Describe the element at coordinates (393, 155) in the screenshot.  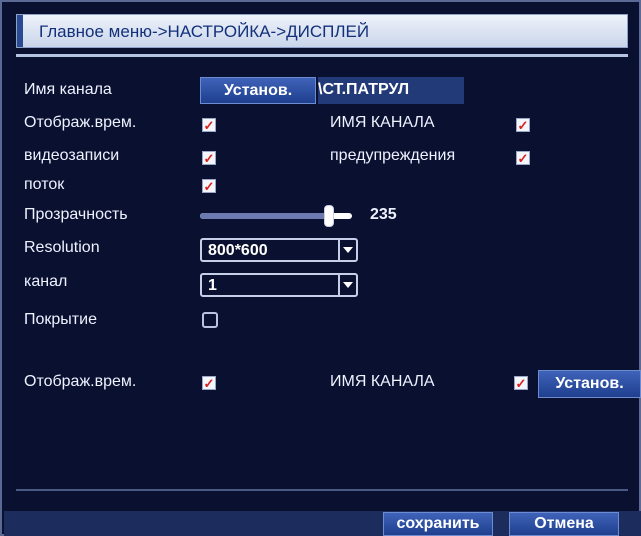
I see `alarm-status-label: предупреждения` at that location.